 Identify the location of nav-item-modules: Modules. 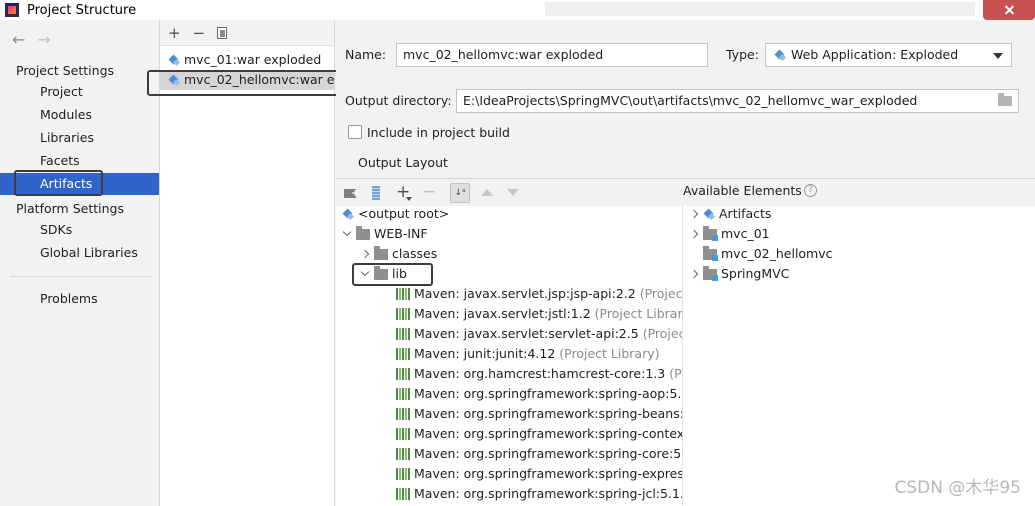
(79, 115).